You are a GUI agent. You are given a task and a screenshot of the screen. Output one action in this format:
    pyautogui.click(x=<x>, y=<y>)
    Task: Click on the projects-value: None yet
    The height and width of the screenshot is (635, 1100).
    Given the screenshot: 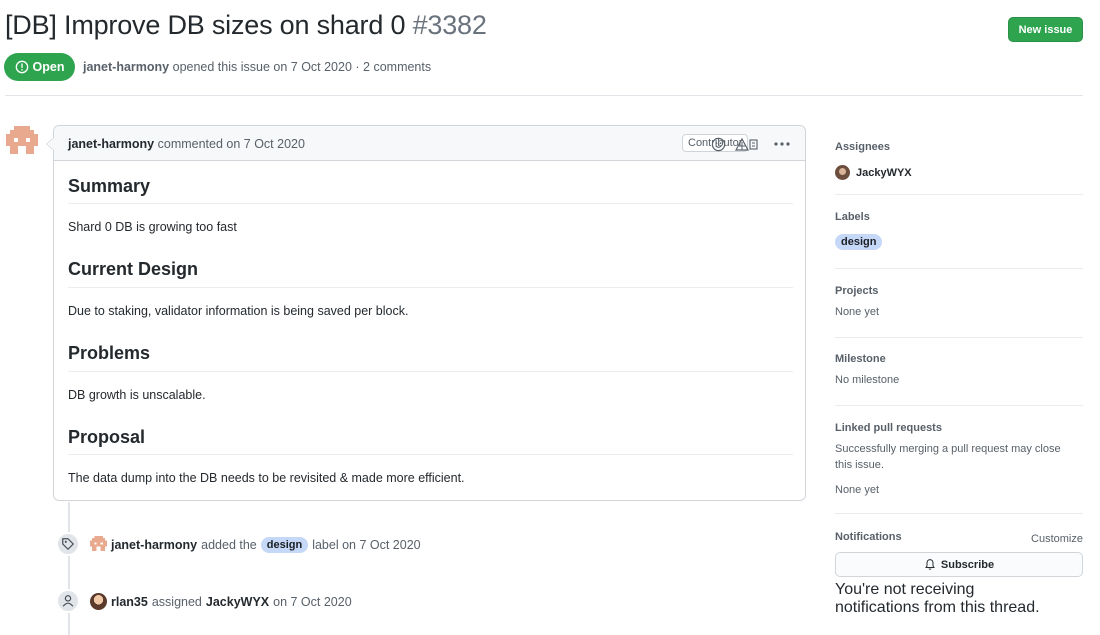 What is the action you would take?
    pyautogui.click(x=857, y=312)
    